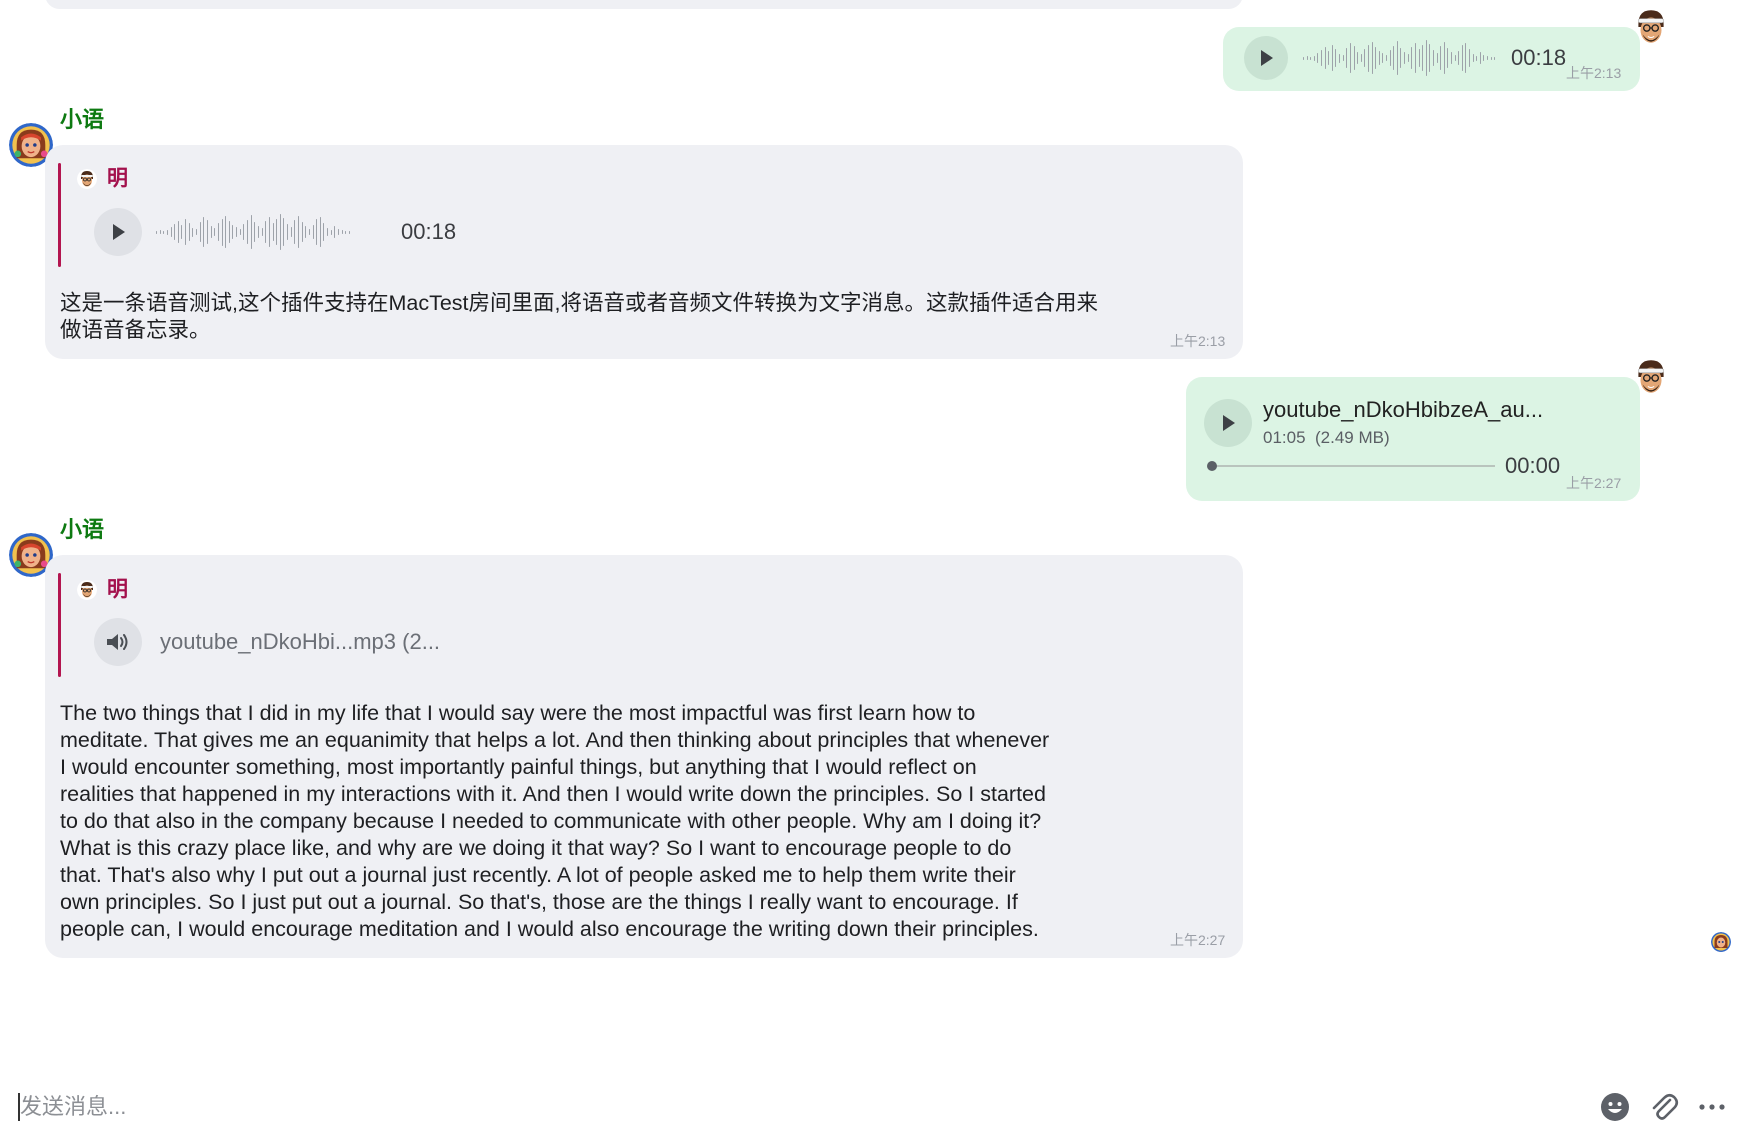 The width and height of the screenshot is (1747, 1137). I want to click on read-receipt-avatar, so click(1721, 942).